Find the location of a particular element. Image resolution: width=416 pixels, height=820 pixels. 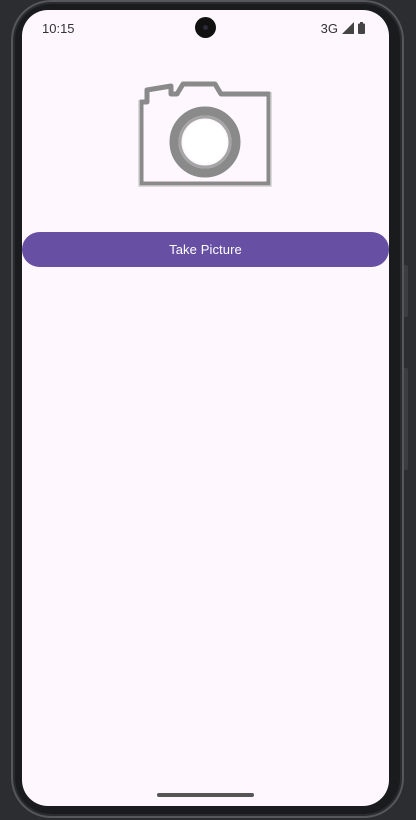

status-time: 10:15 is located at coordinates (58, 28).